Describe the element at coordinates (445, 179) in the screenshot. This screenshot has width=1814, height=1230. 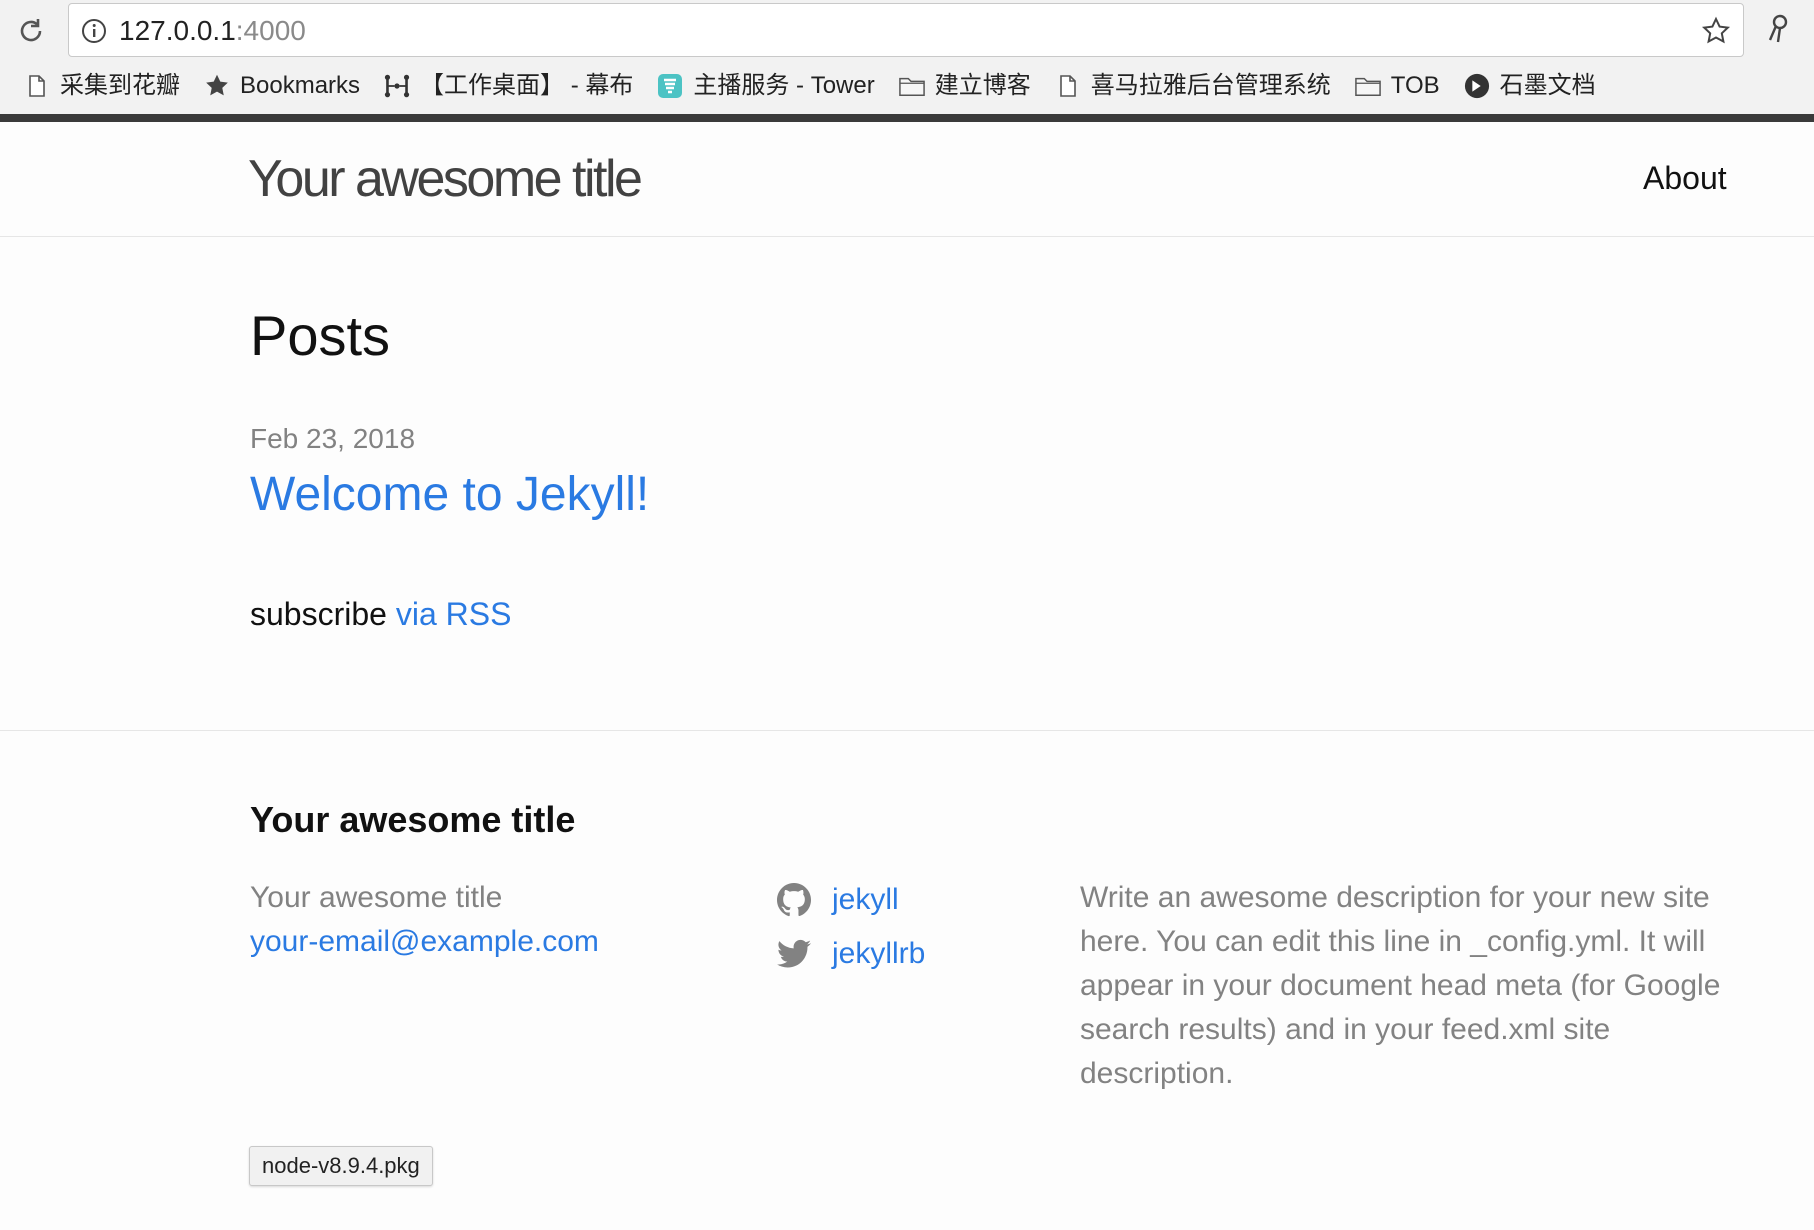
I see `site-title-link: Your awesome title` at that location.